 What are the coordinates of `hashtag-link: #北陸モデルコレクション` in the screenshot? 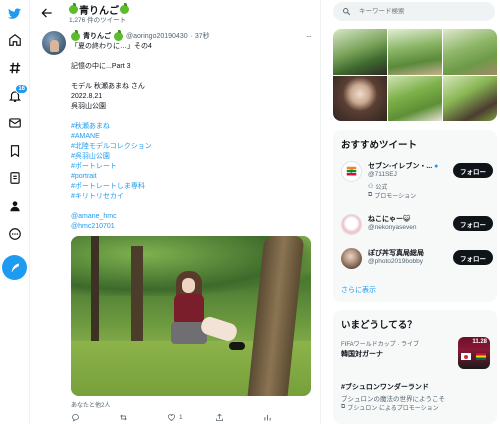 It's located at (111, 147).